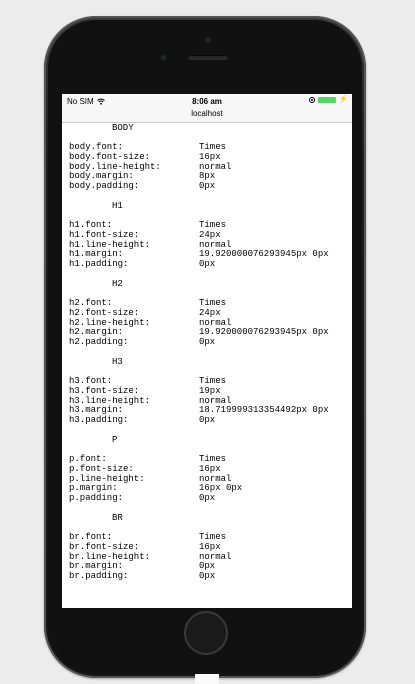  What do you see at coordinates (312, 100) in the screenshot?
I see `orientation-lock-icon` at bounding box center [312, 100].